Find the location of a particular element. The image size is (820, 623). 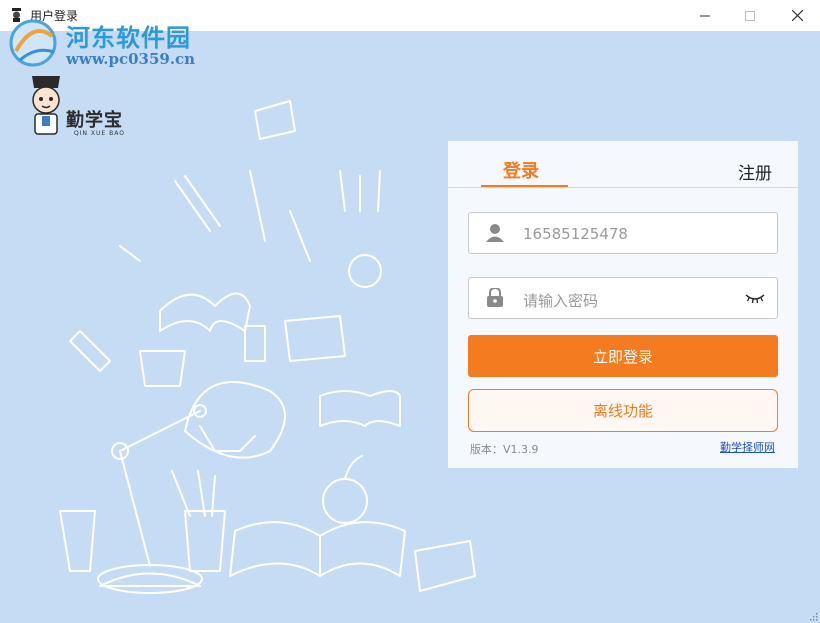

close-button is located at coordinates (797, 15).